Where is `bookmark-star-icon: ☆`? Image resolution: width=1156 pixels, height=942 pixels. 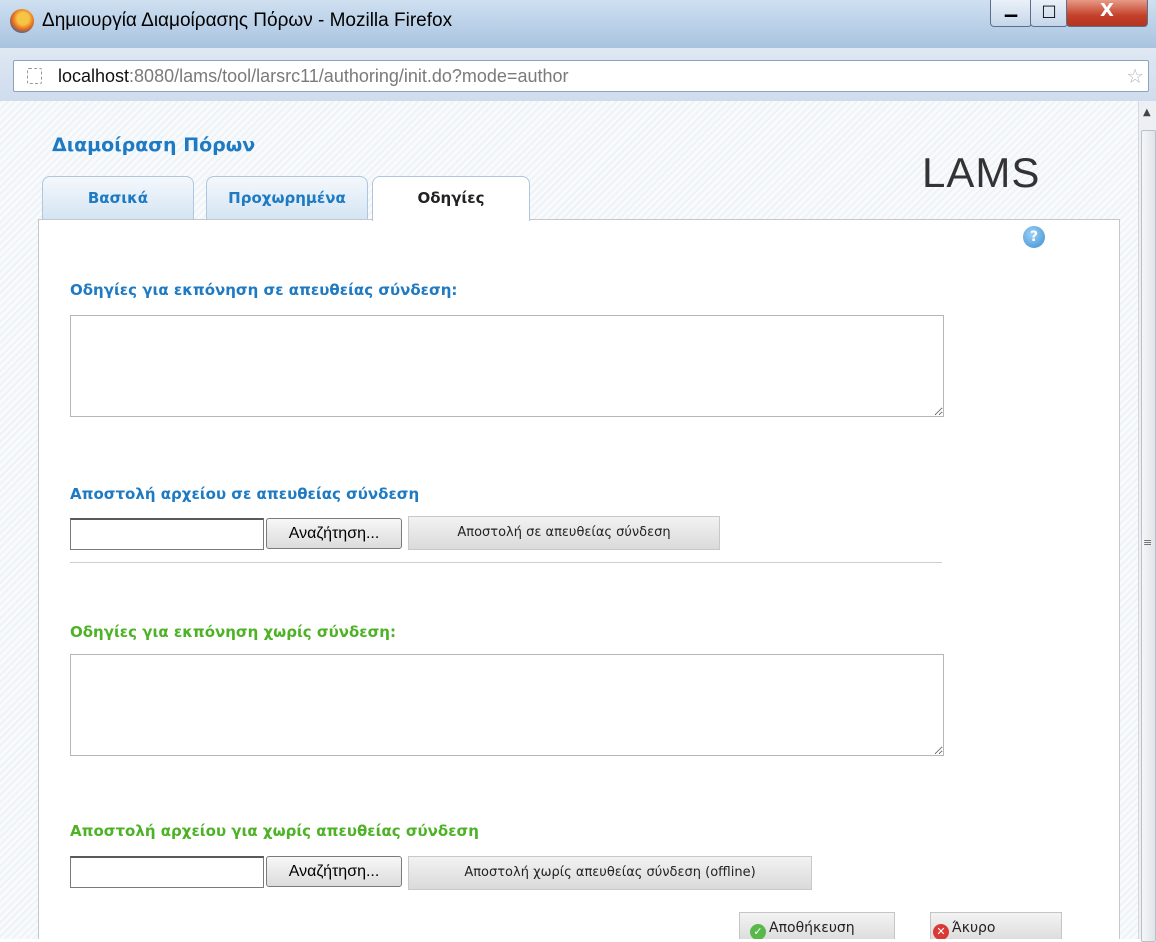
bookmark-star-icon: ☆ is located at coordinates (1135, 76).